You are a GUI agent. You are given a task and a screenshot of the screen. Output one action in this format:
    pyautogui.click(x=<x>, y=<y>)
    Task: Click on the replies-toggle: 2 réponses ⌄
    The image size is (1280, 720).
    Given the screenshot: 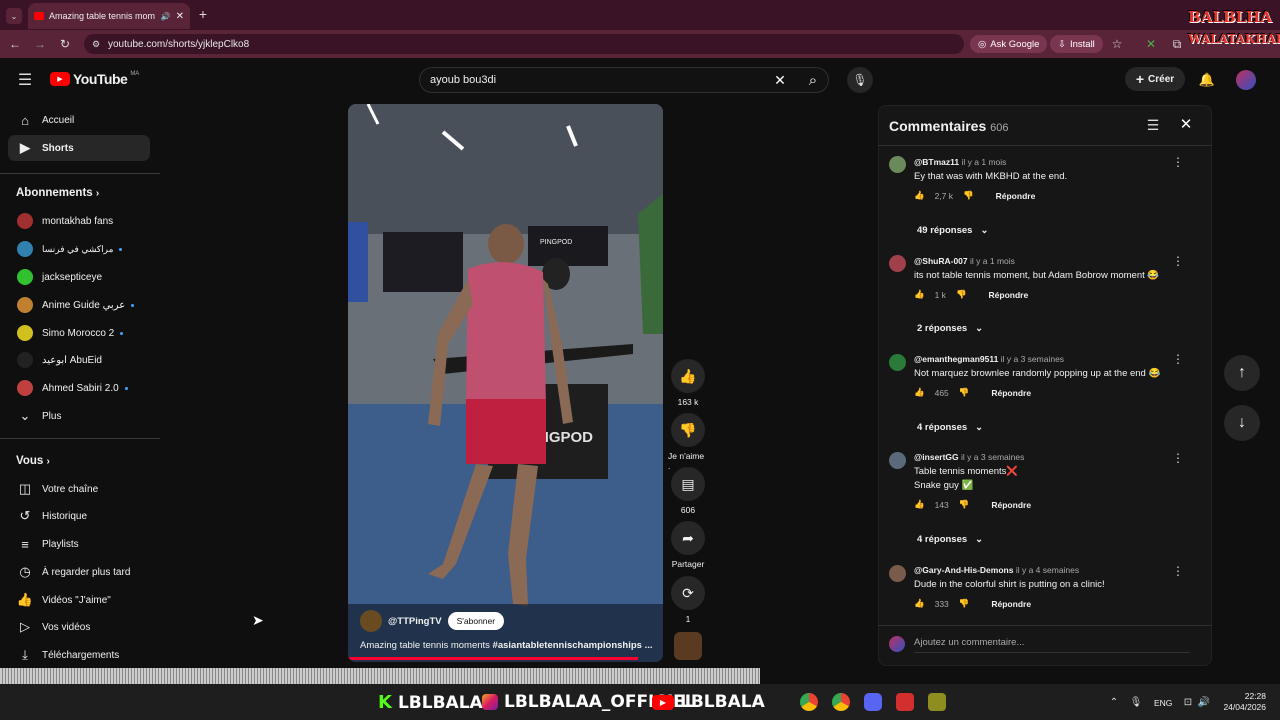 What is the action you would take?
    pyautogui.click(x=950, y=328)
    